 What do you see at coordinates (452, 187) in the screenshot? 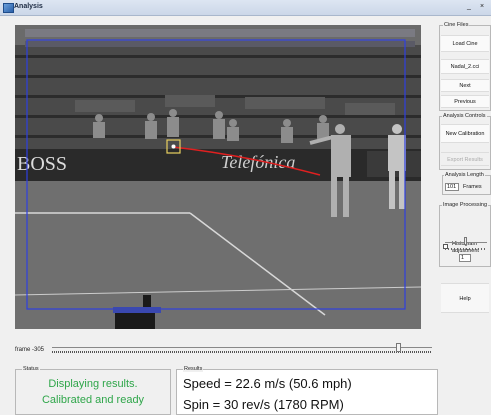
I see `analysis-length-field: 101` at bounding box center [452, 187].